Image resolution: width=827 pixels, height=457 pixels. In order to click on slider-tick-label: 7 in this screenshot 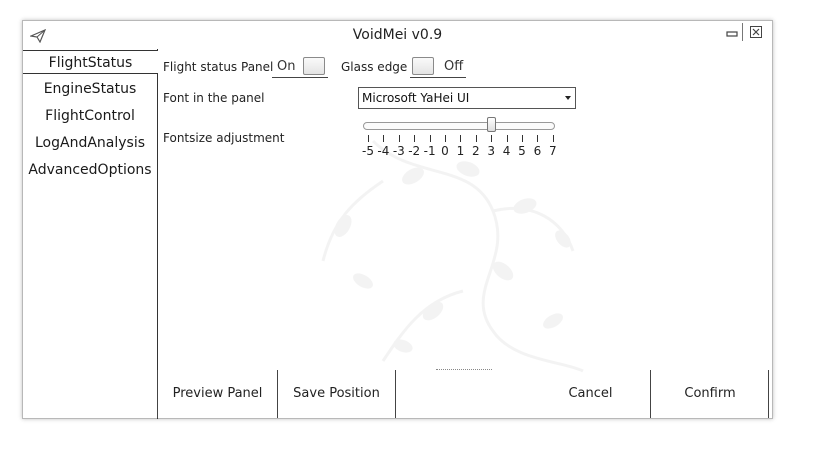, I will do `click(552, 151)`.